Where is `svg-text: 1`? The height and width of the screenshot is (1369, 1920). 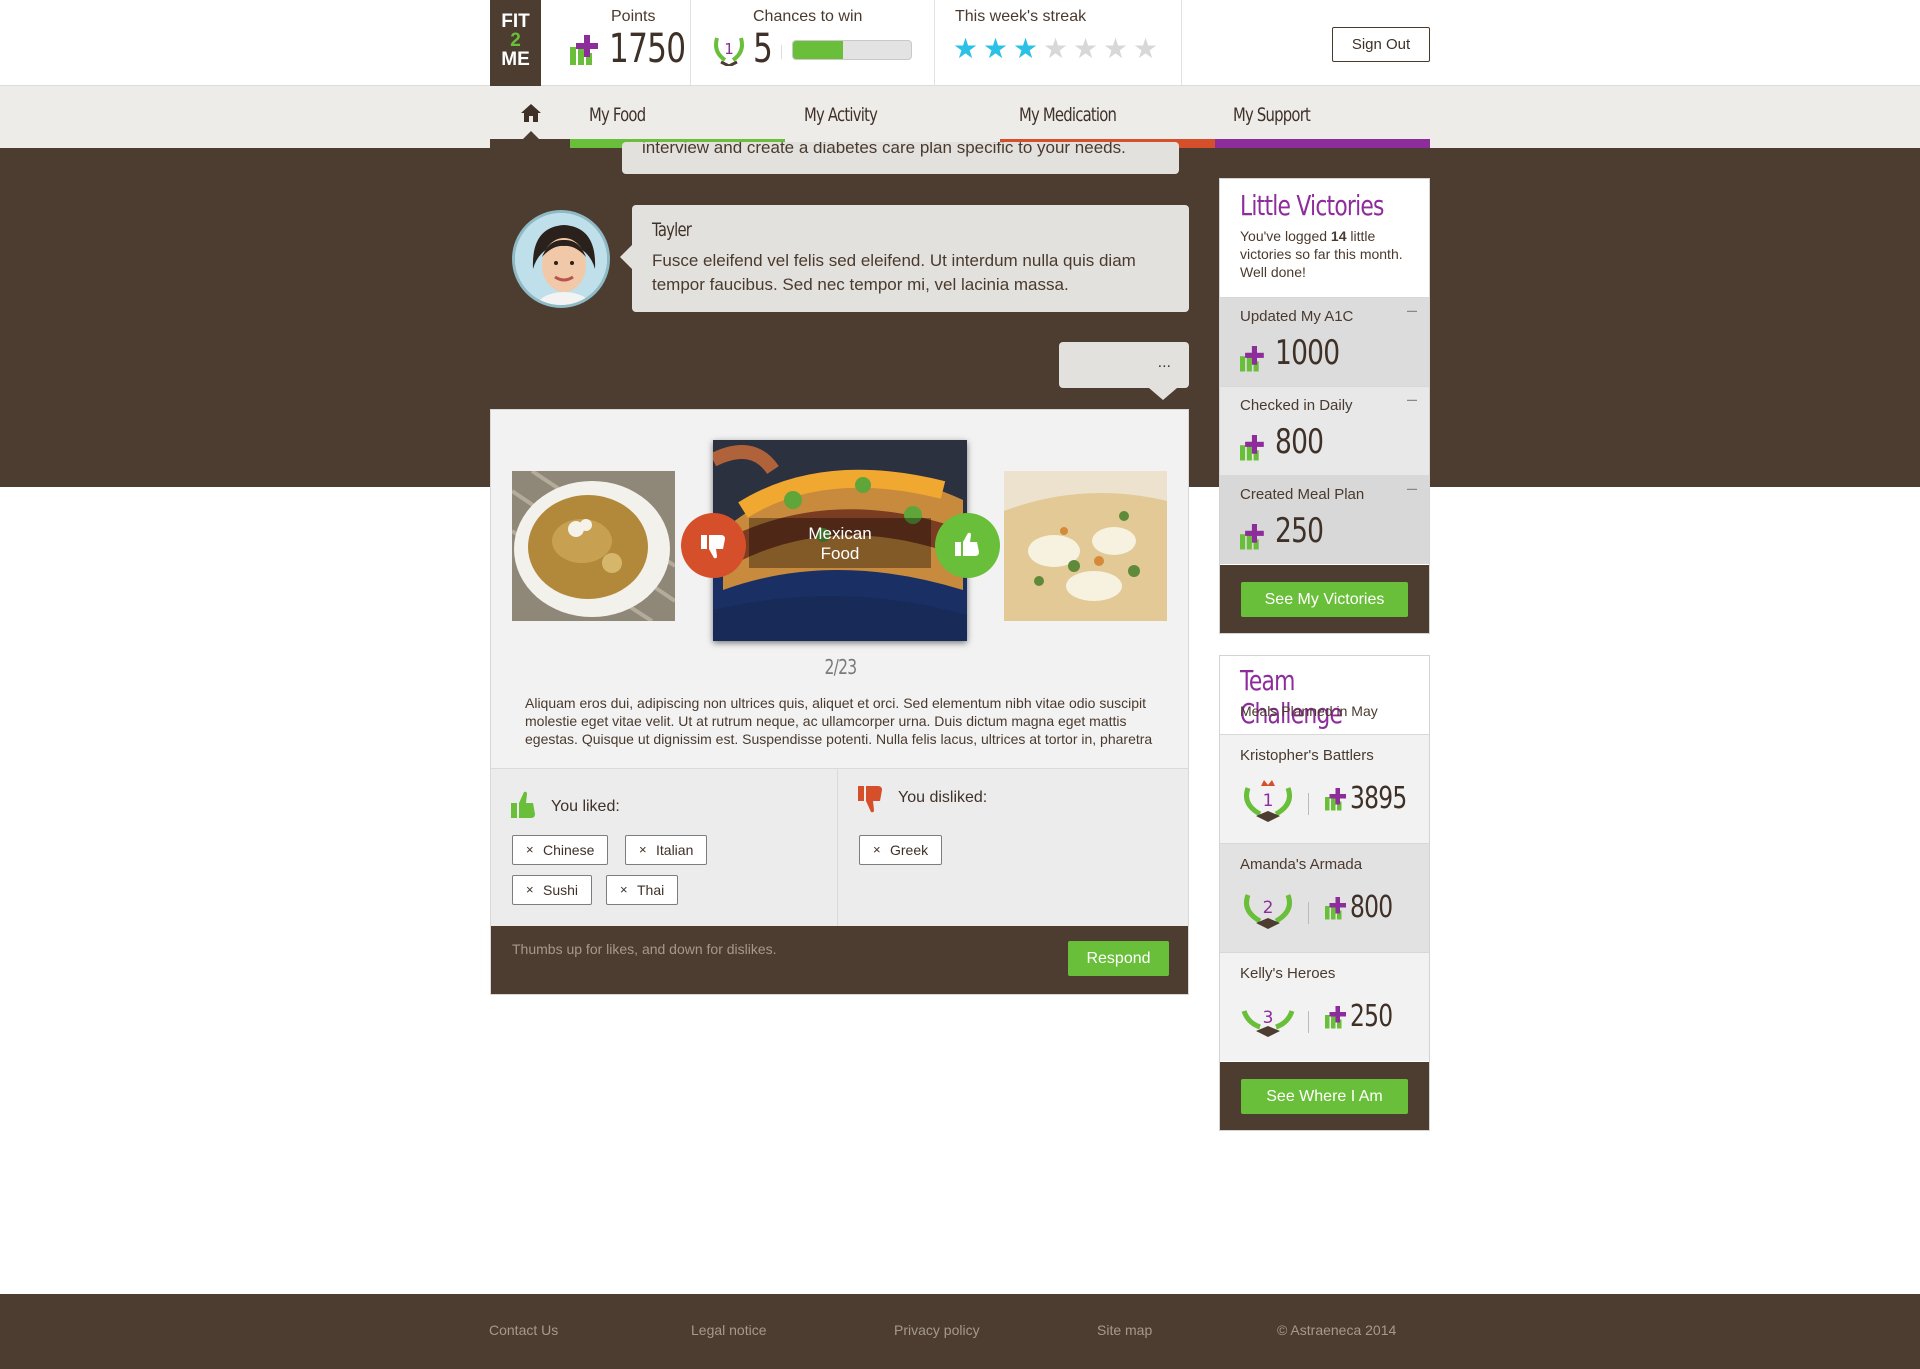
svg-text: 1 is located at coordinates (729, 49).